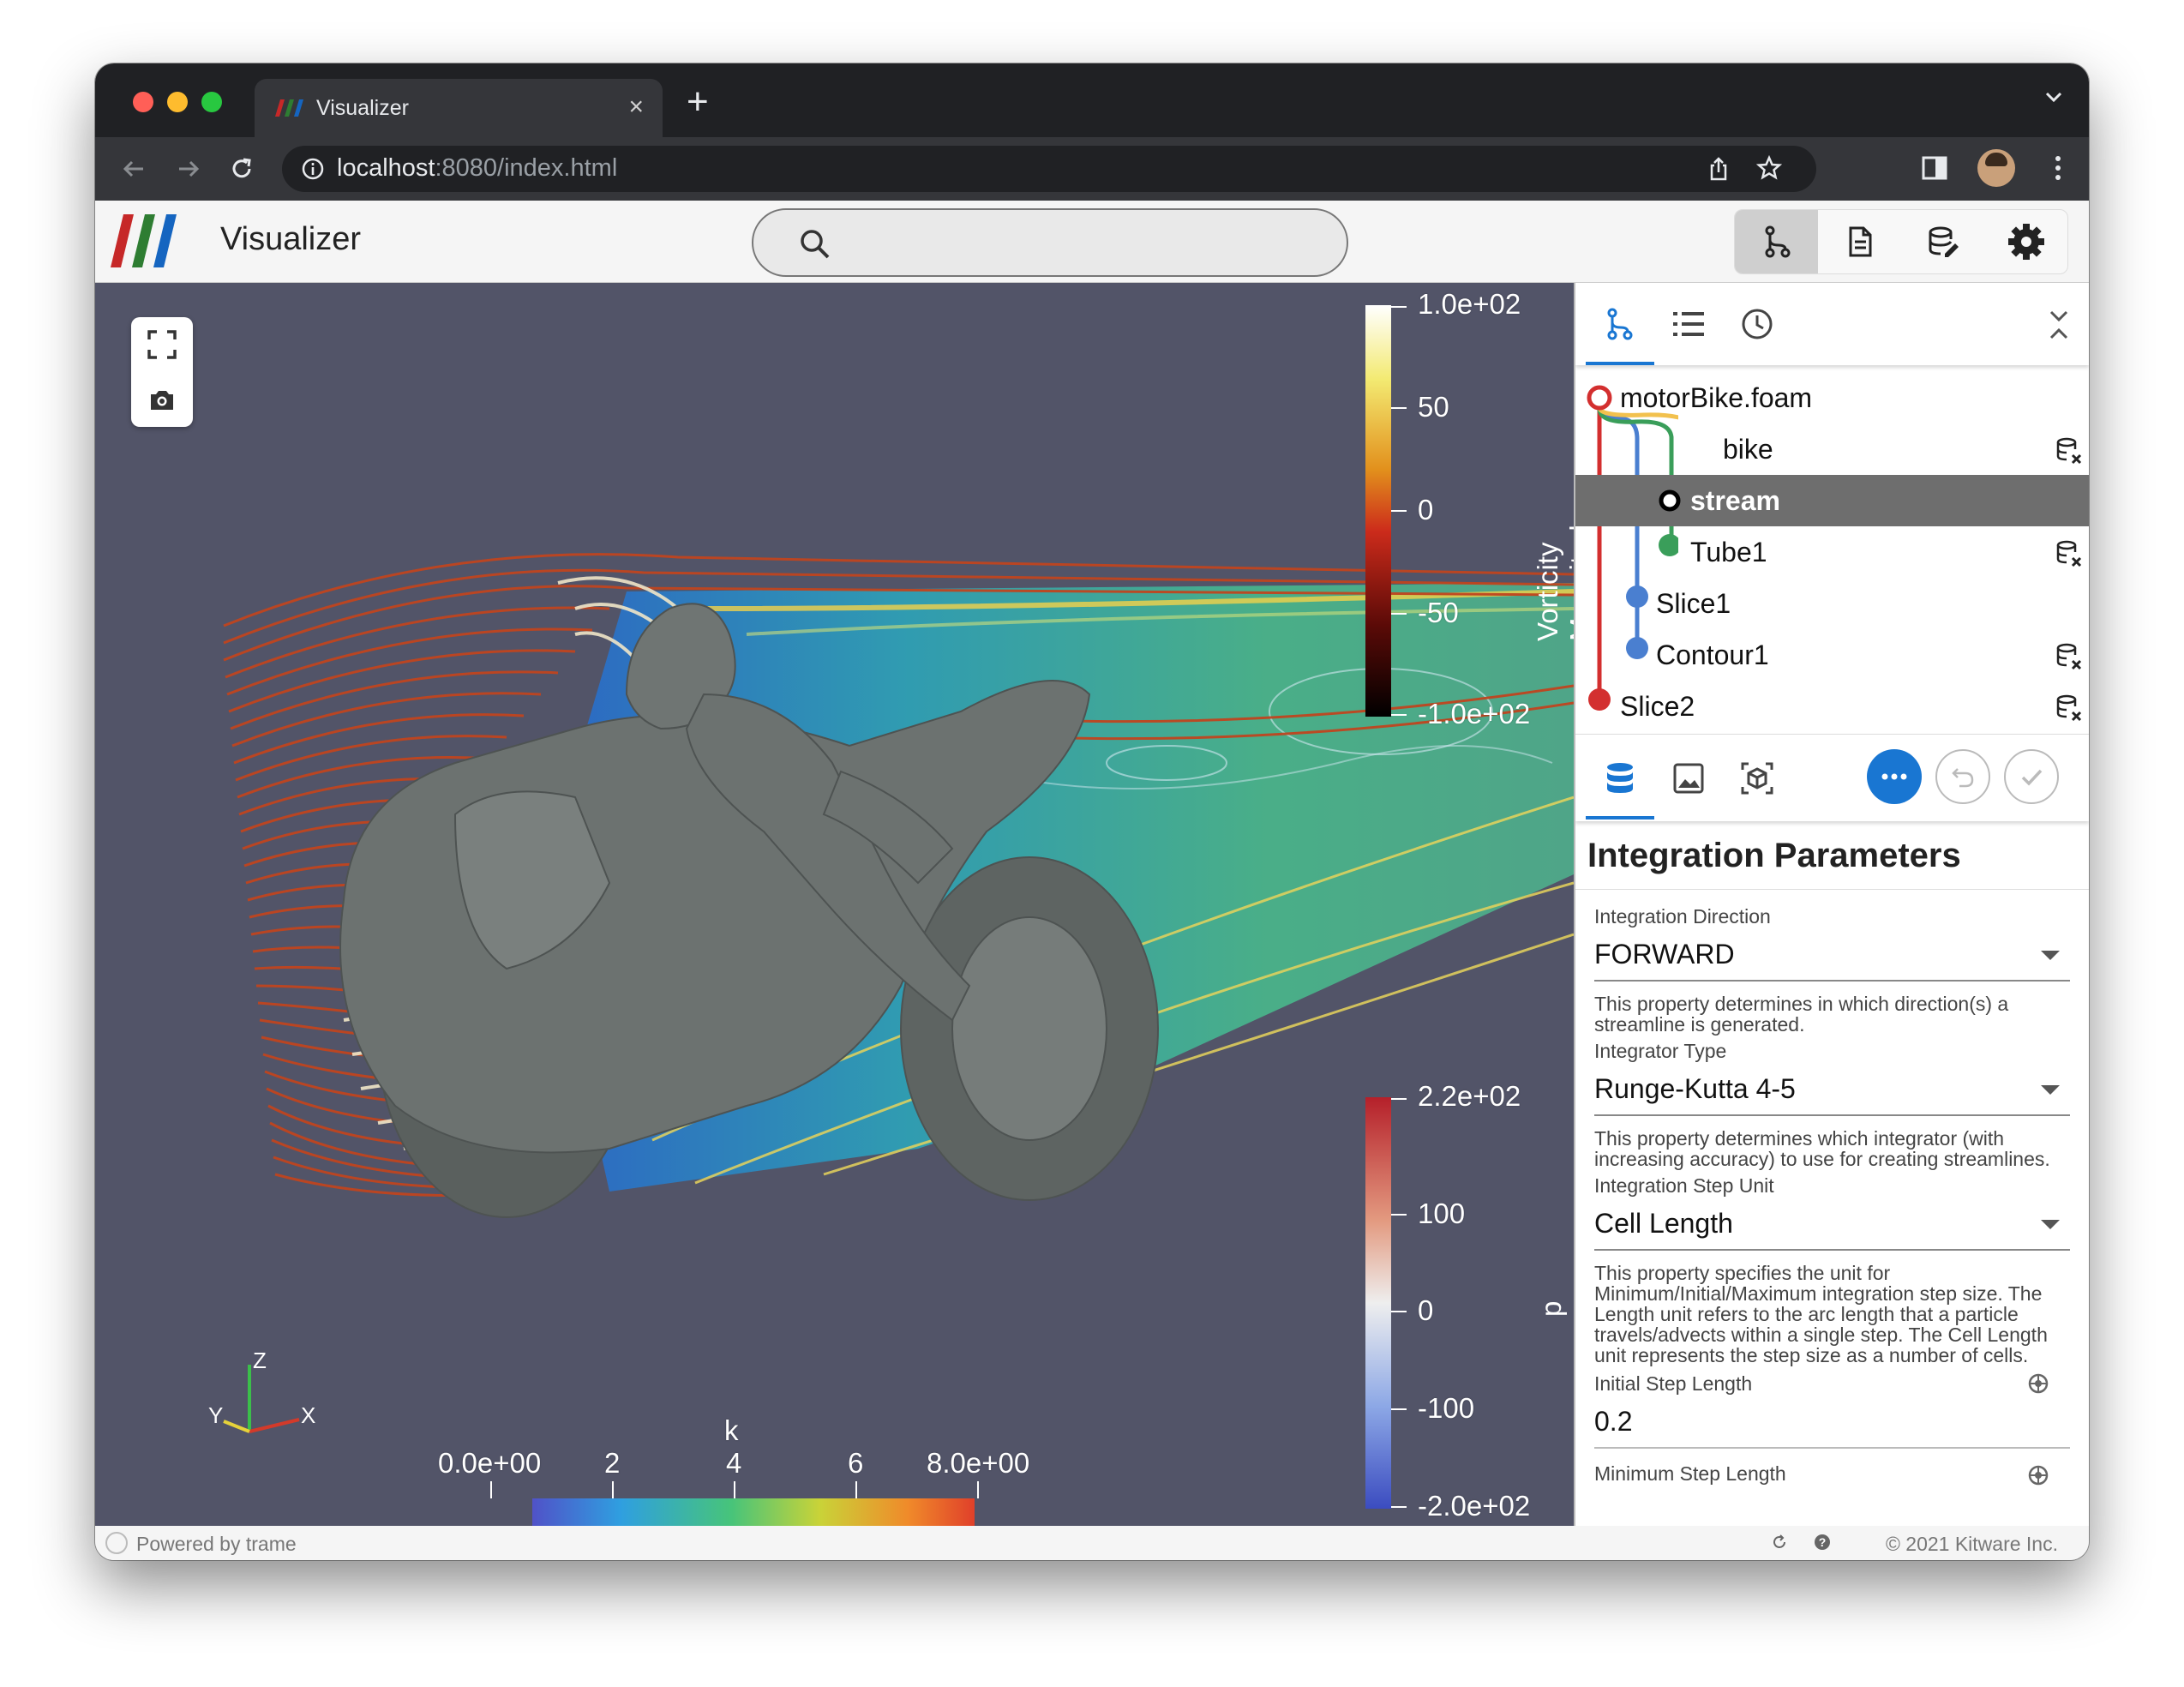 Image resolution: width=2184 pixels, height=1687 pixels. I want to click on document-icon, so click(1860, 241).